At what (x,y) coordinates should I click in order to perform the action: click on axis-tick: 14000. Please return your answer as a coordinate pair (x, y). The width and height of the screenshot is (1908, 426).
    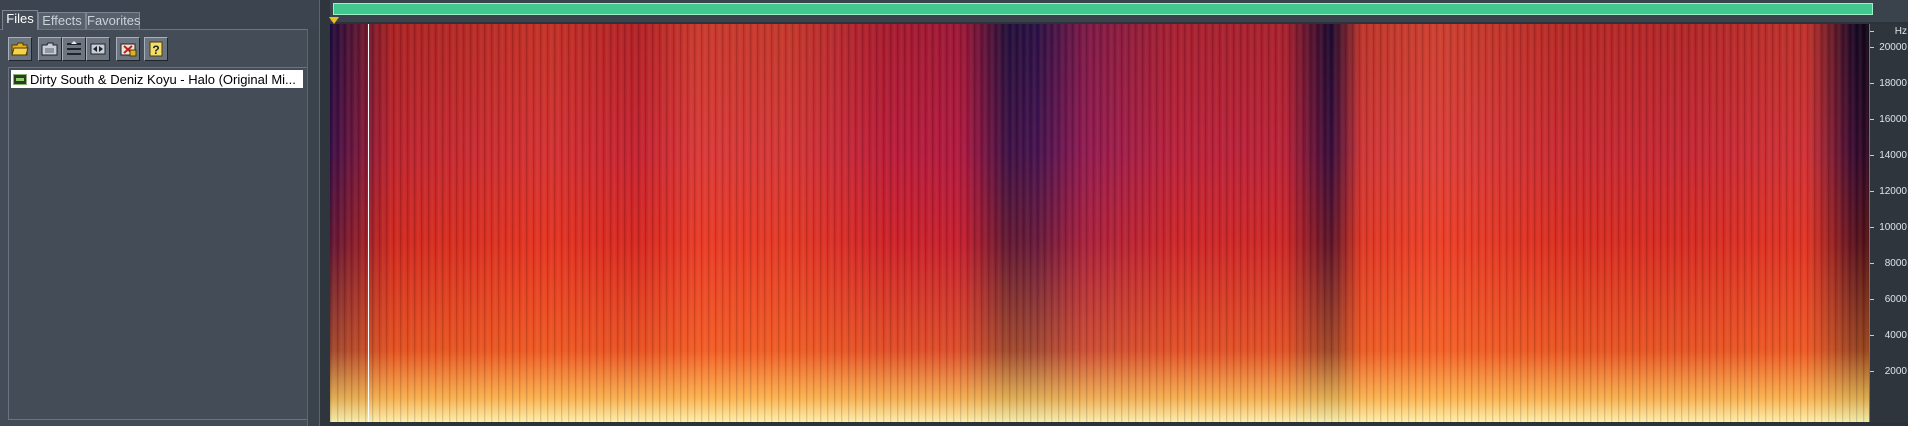
    Looking at the image, I should click on (1889, 155).